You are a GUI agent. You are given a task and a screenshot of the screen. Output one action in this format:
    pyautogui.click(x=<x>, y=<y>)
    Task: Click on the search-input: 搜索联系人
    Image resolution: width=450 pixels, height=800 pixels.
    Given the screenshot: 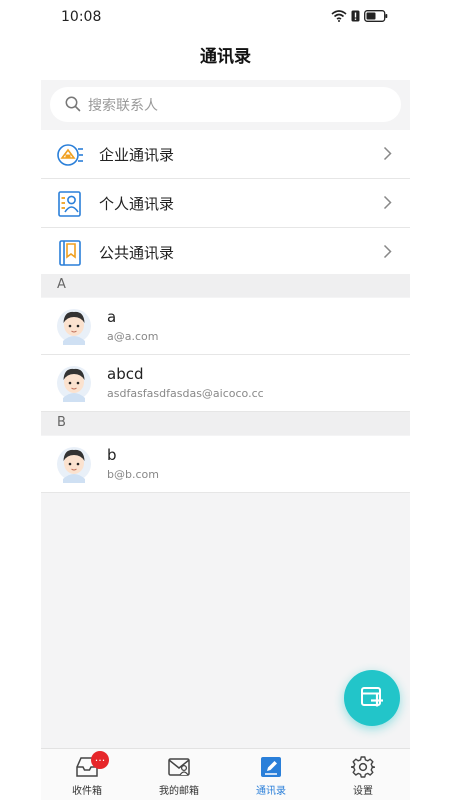 What is the action you would take?
    pyautogui.click(x=225, y=104)
    